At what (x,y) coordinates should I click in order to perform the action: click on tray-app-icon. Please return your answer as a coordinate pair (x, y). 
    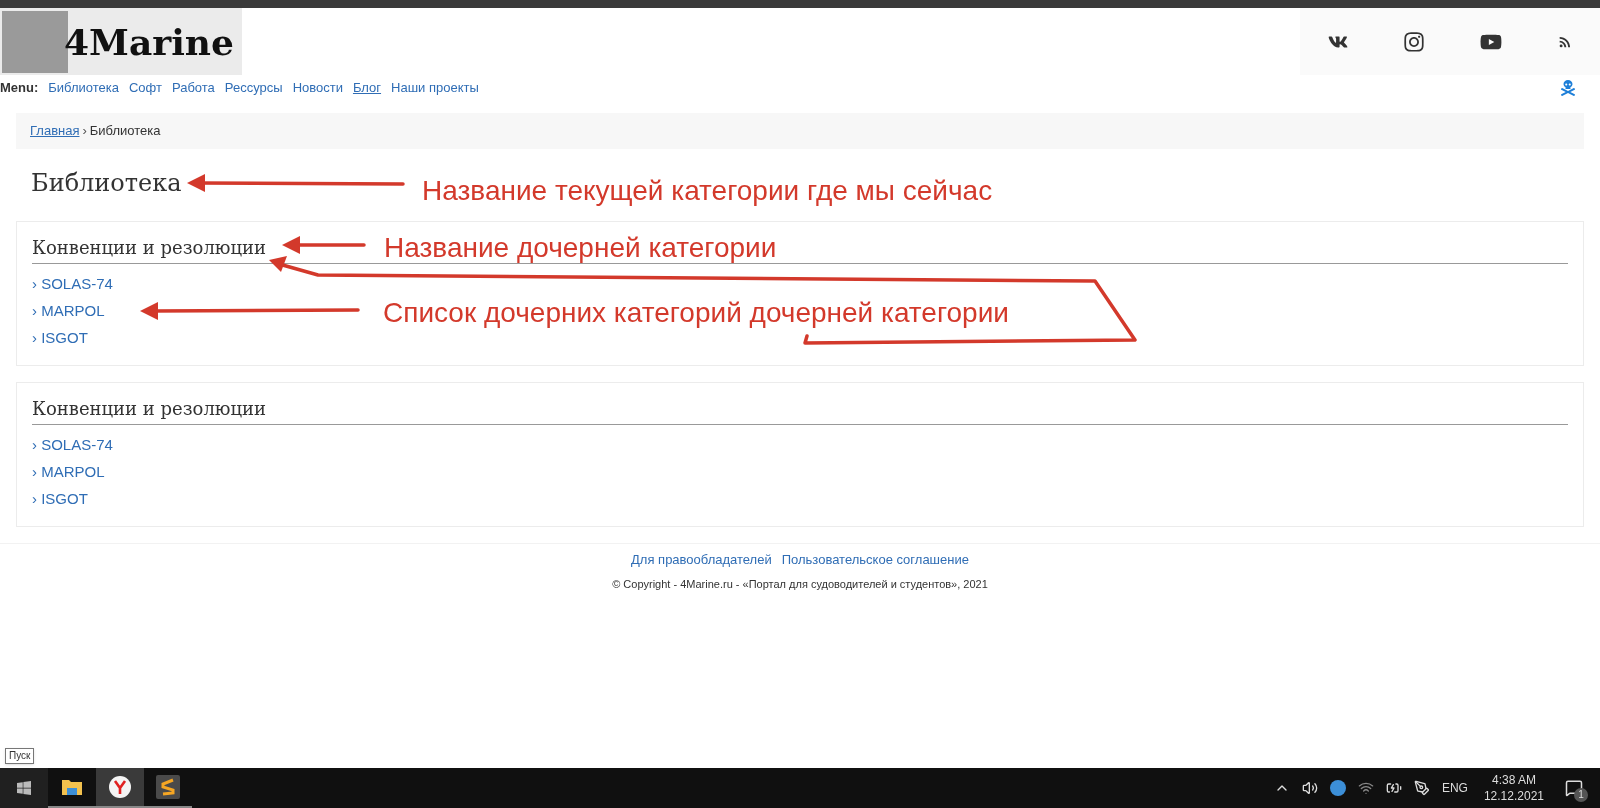
    Looking at the image, I should click on (1337, 788).